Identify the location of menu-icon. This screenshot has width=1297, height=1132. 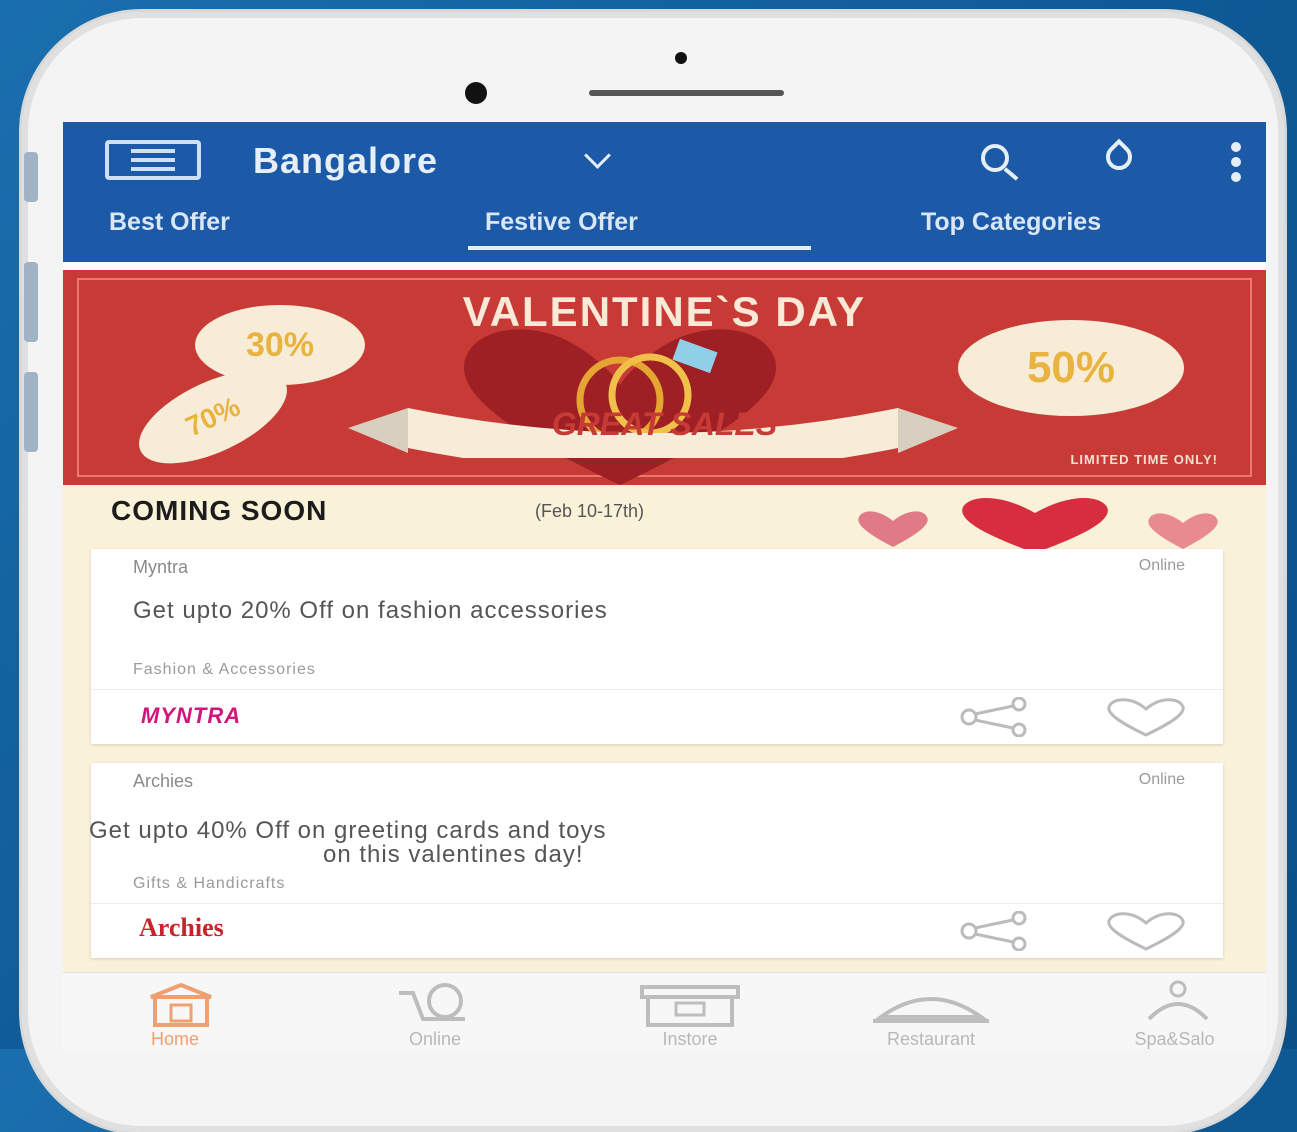
(153, 160).